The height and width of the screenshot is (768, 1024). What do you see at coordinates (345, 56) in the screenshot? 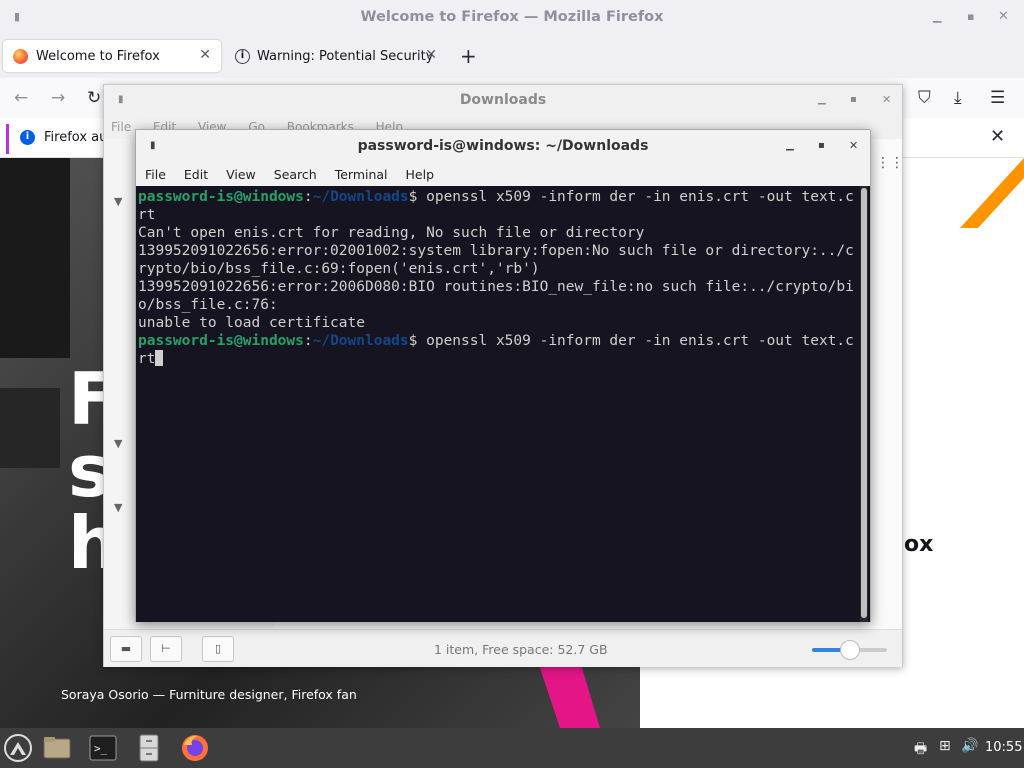
I see `tab-label: Warning: Potential Security` at bounding box center [345, 56].